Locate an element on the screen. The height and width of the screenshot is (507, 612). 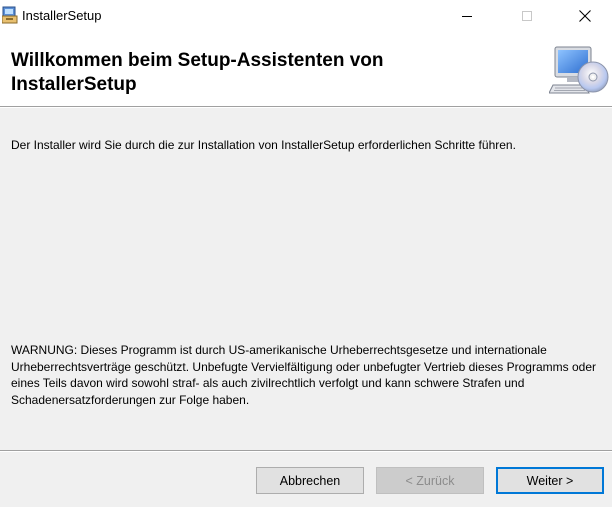
close-button is located at coordinates (585, 15).